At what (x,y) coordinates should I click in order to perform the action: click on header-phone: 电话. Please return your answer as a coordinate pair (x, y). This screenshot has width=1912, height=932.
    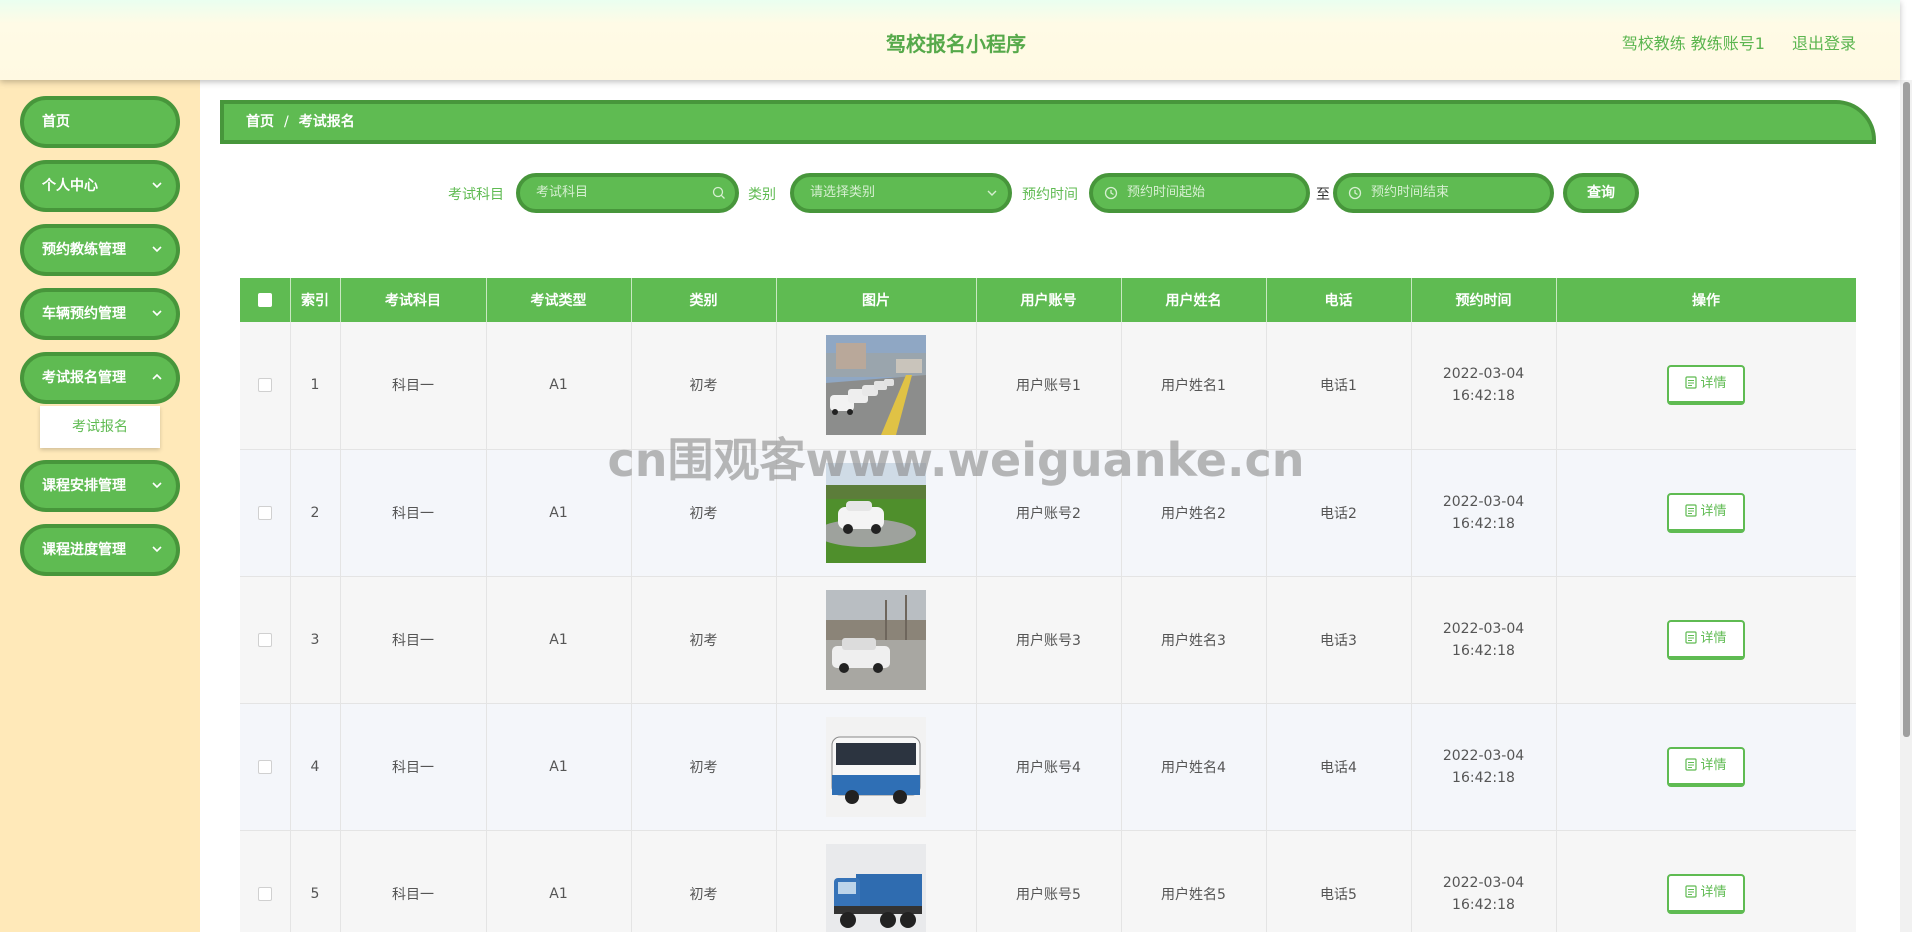
    Looking at the image, I should click on (1339, 300).